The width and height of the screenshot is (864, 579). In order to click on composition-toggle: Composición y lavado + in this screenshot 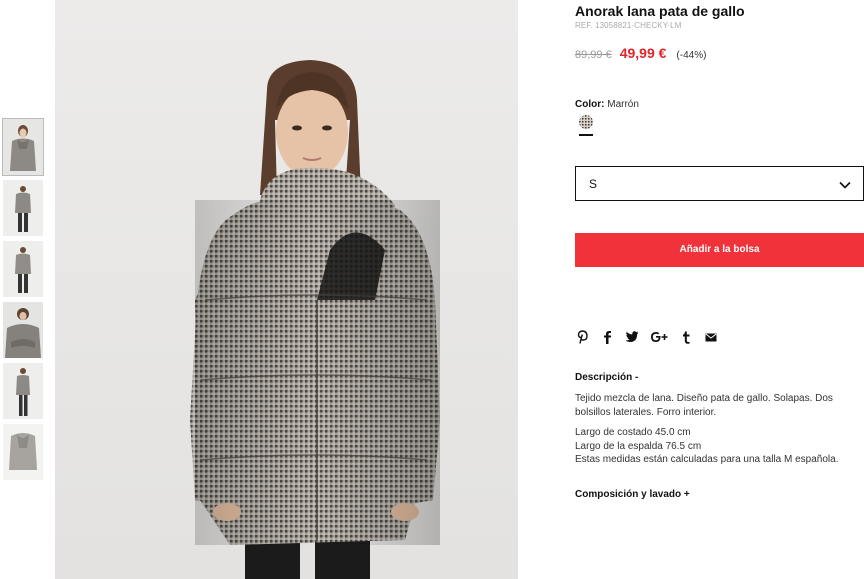, I will do `click(632, 494)`.